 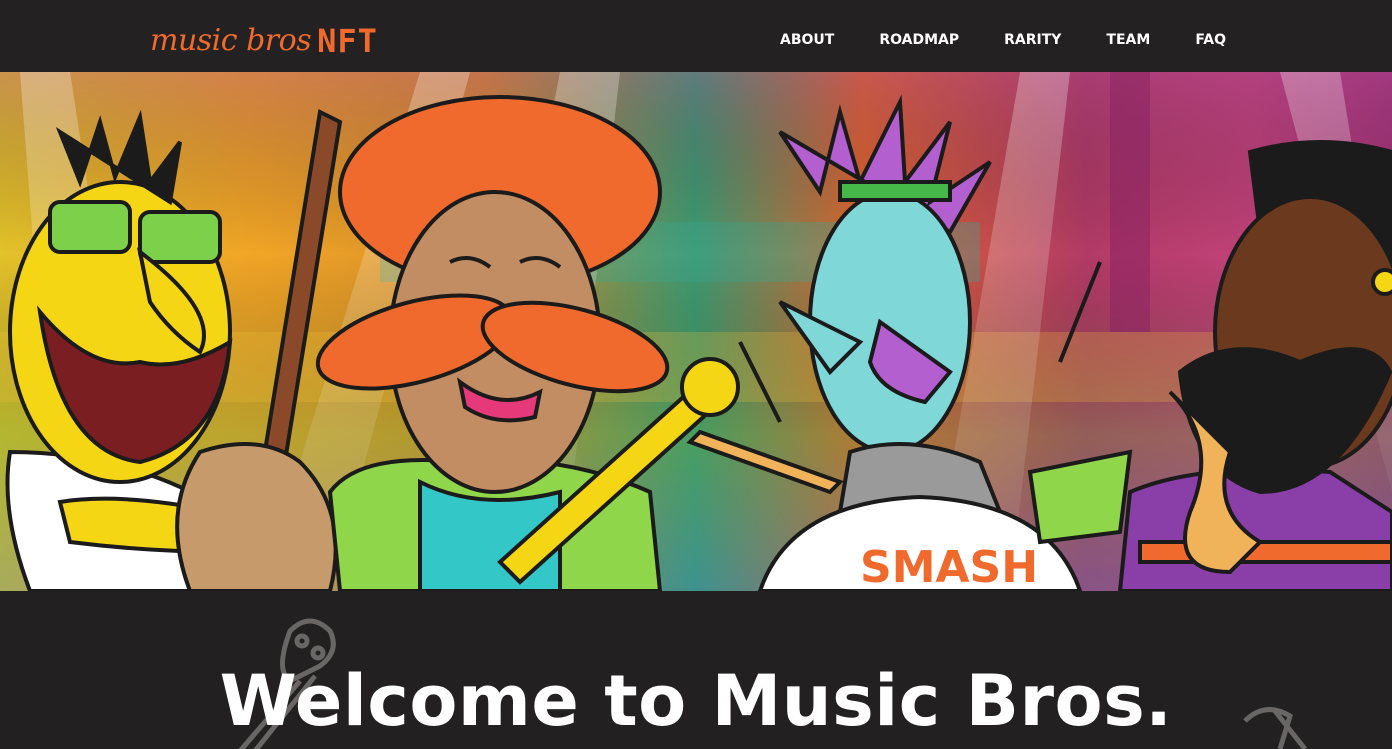 I want to click on site-logo: music bros NFT, so click(x=264, y=39).